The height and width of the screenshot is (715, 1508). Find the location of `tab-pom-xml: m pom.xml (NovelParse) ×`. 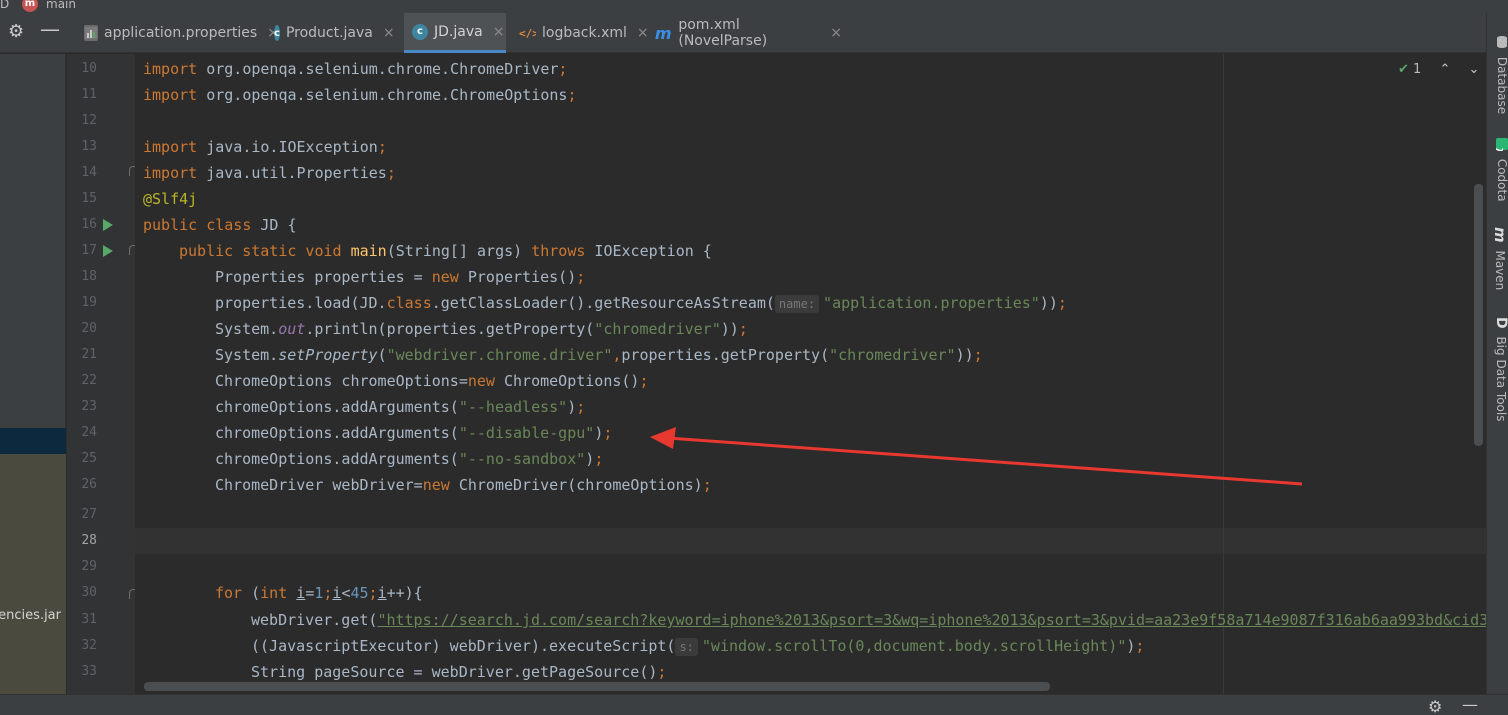

tab-pom-xml: m pom.xml (NovelParse) × is located at coordinates (744, 33).